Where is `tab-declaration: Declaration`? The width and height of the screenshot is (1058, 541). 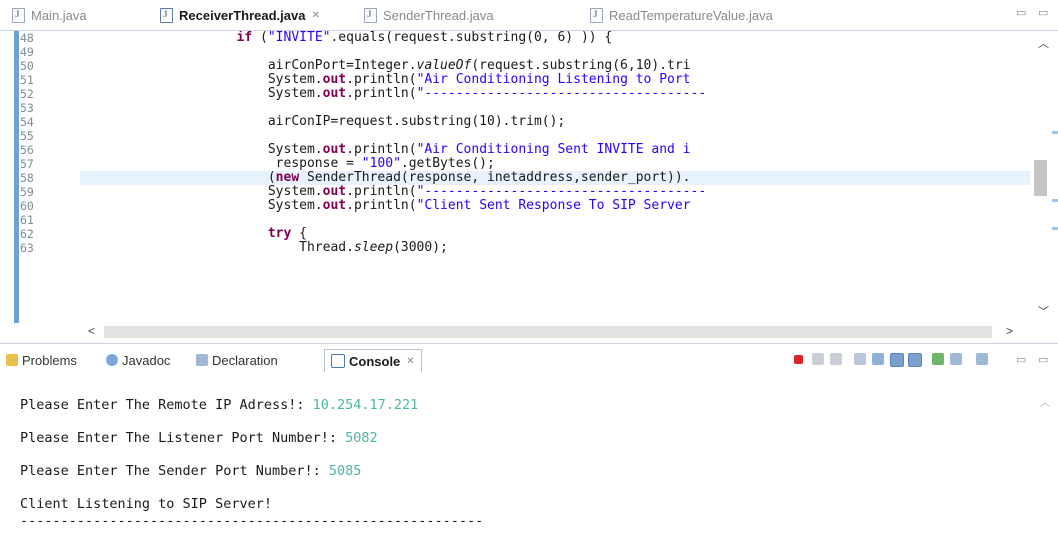 tab-declaration: Declaration is located at coordinates (237, 360).